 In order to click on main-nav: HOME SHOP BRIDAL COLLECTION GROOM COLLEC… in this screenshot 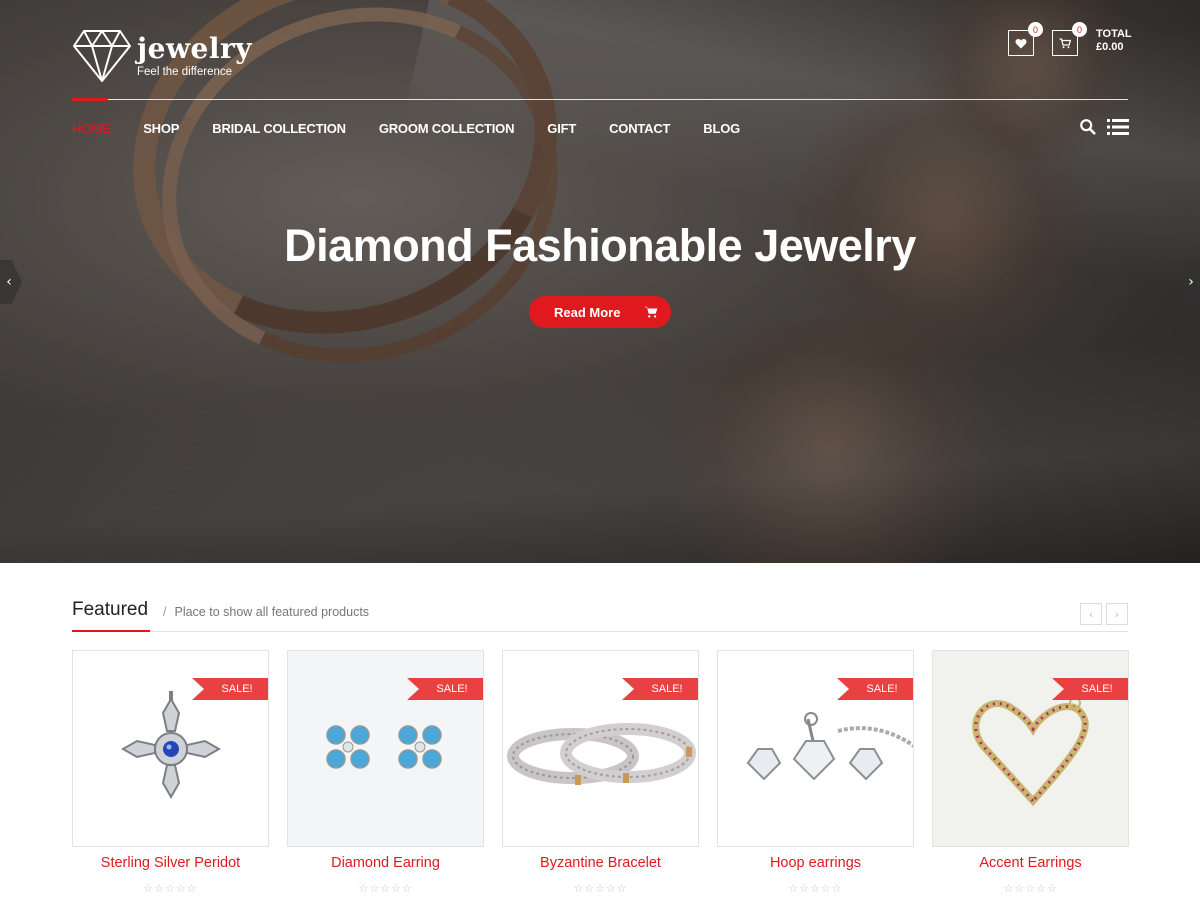, I will do `click(422, 128)`.